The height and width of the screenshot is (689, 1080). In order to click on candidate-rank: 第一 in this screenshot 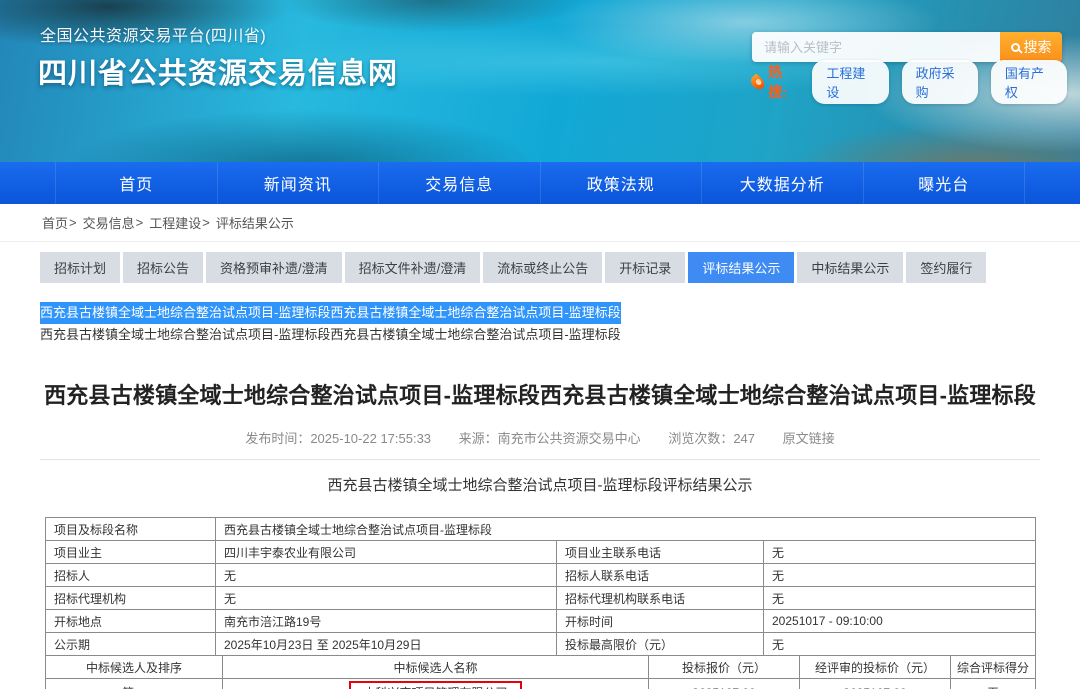, I will do `click(134, 683)`.